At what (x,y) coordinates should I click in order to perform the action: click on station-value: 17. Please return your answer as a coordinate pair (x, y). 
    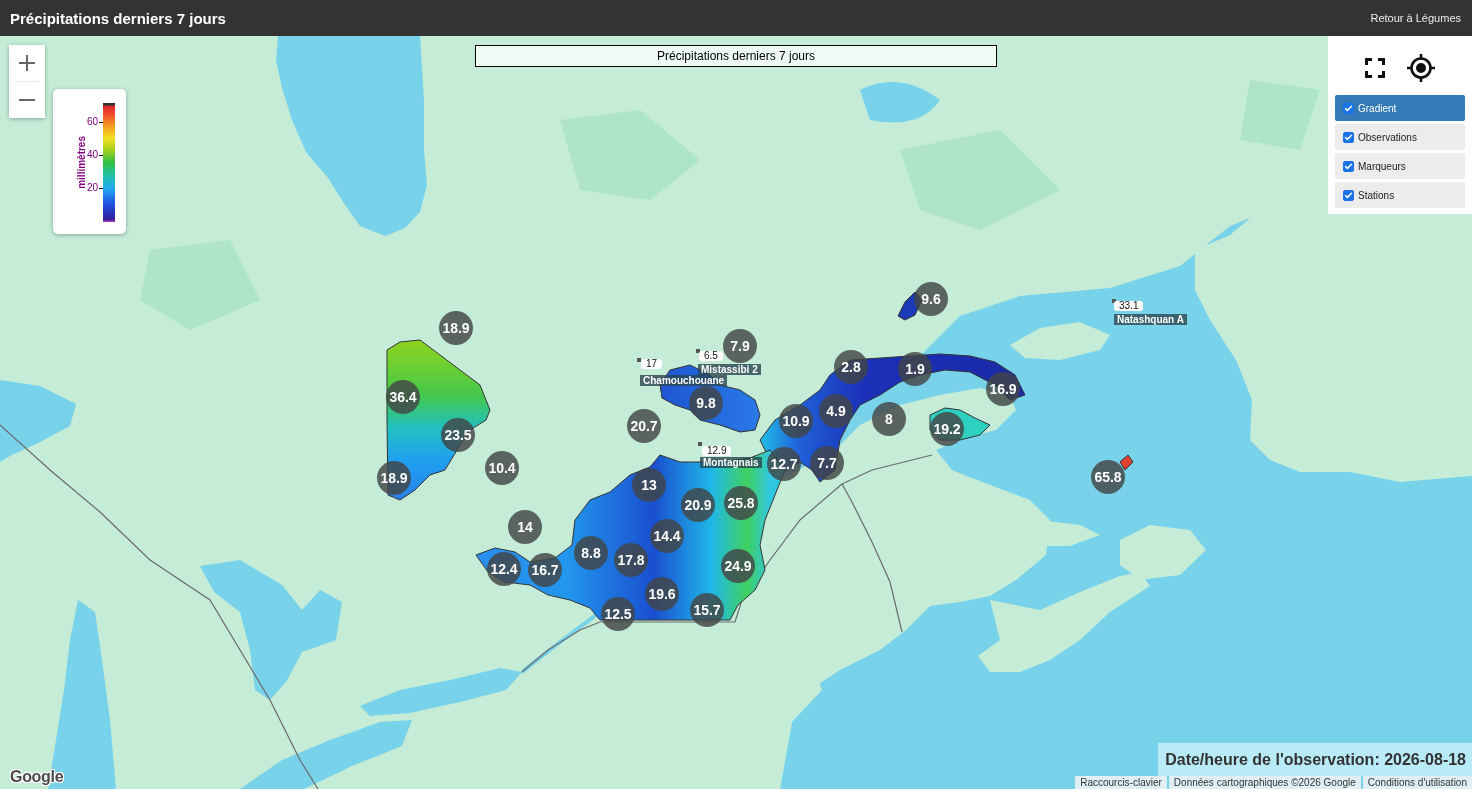
    Looking at the image, I should click on (652, 364).